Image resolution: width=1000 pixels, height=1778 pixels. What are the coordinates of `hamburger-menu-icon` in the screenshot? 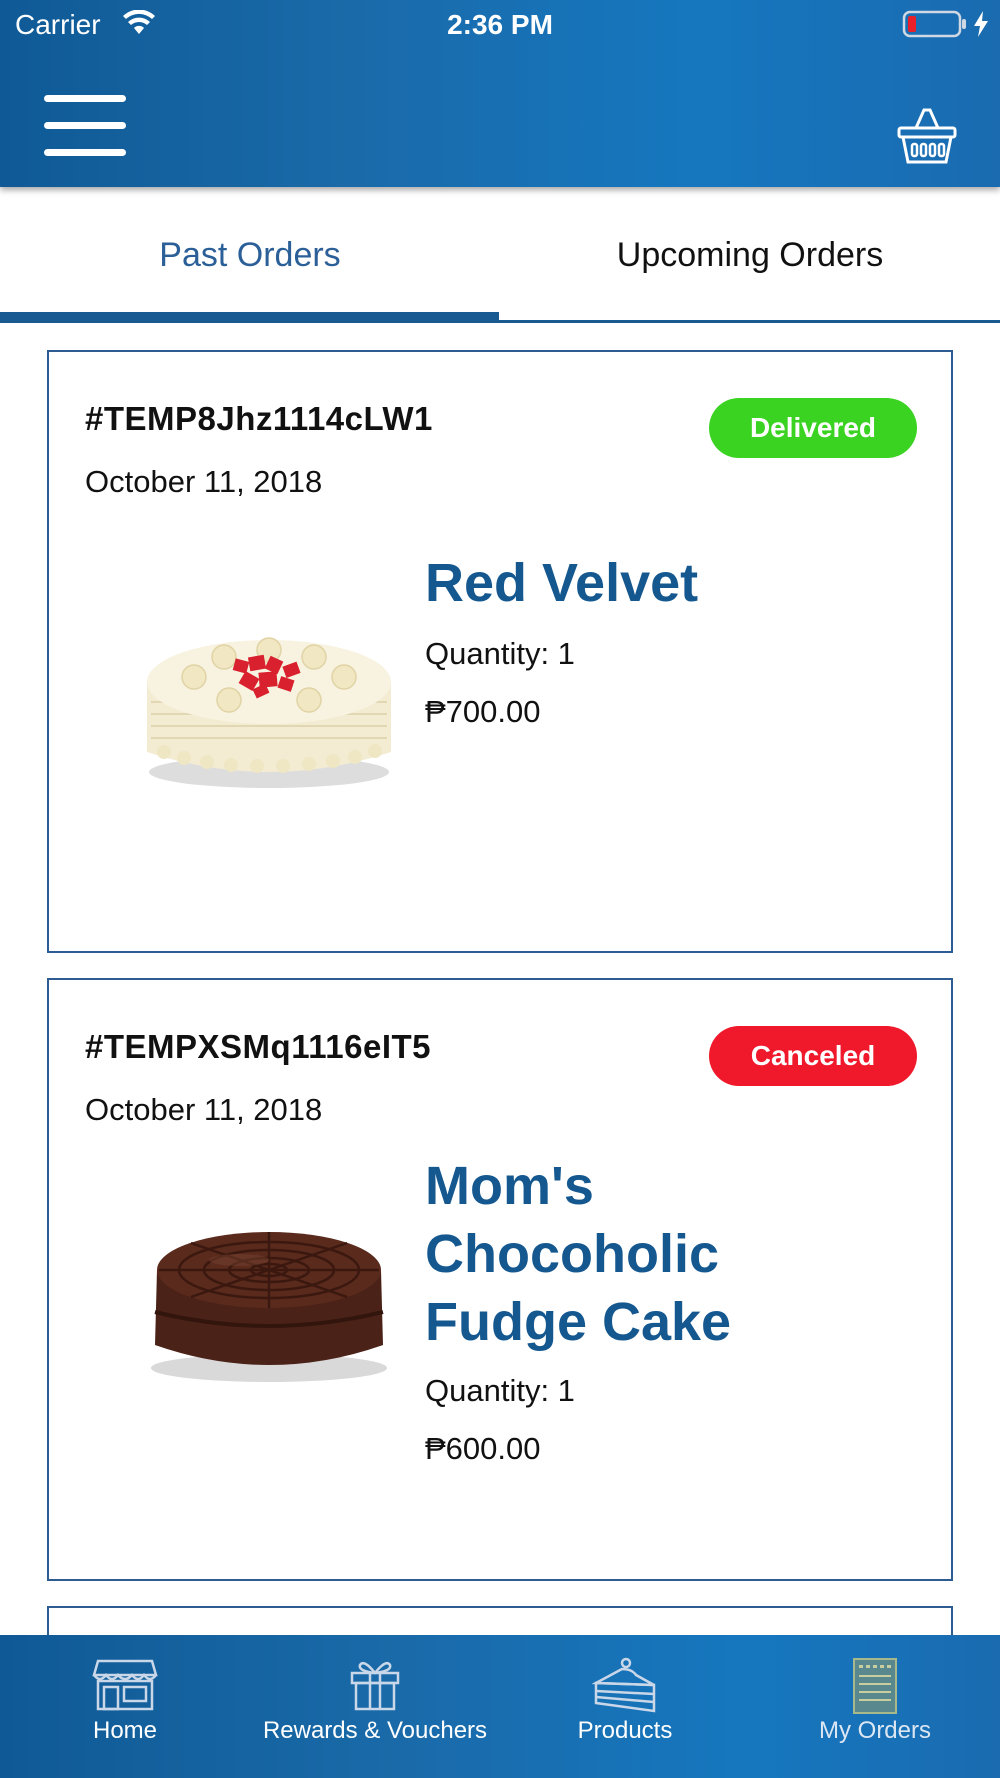 It's located at (85, 126).